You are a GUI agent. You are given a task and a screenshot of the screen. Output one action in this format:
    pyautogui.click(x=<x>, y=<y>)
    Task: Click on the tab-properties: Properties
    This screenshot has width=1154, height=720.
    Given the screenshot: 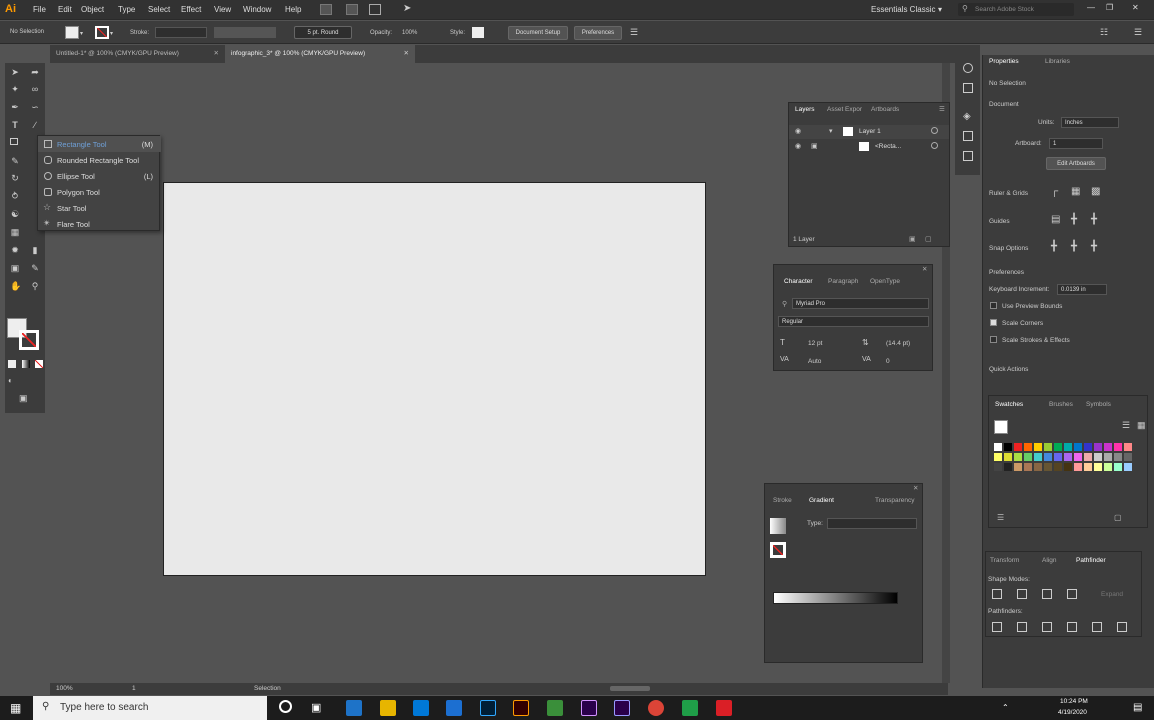 What is the action you would take?
    pyautogui.click(x=1004, y=62)
    